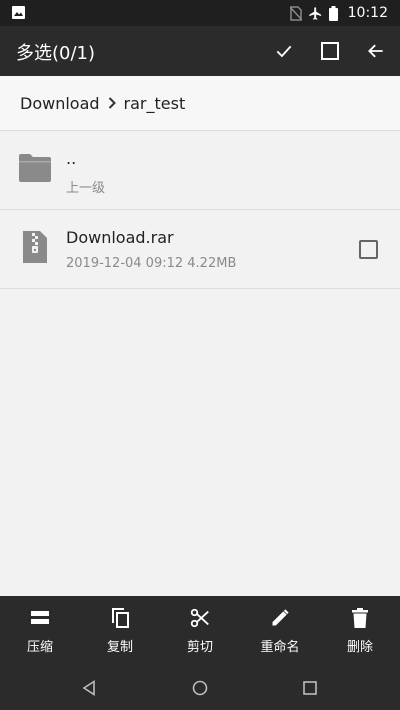 The height and width of the screenshot is (710, 400). I want to click on zip-file-icon, so click(35, 247).